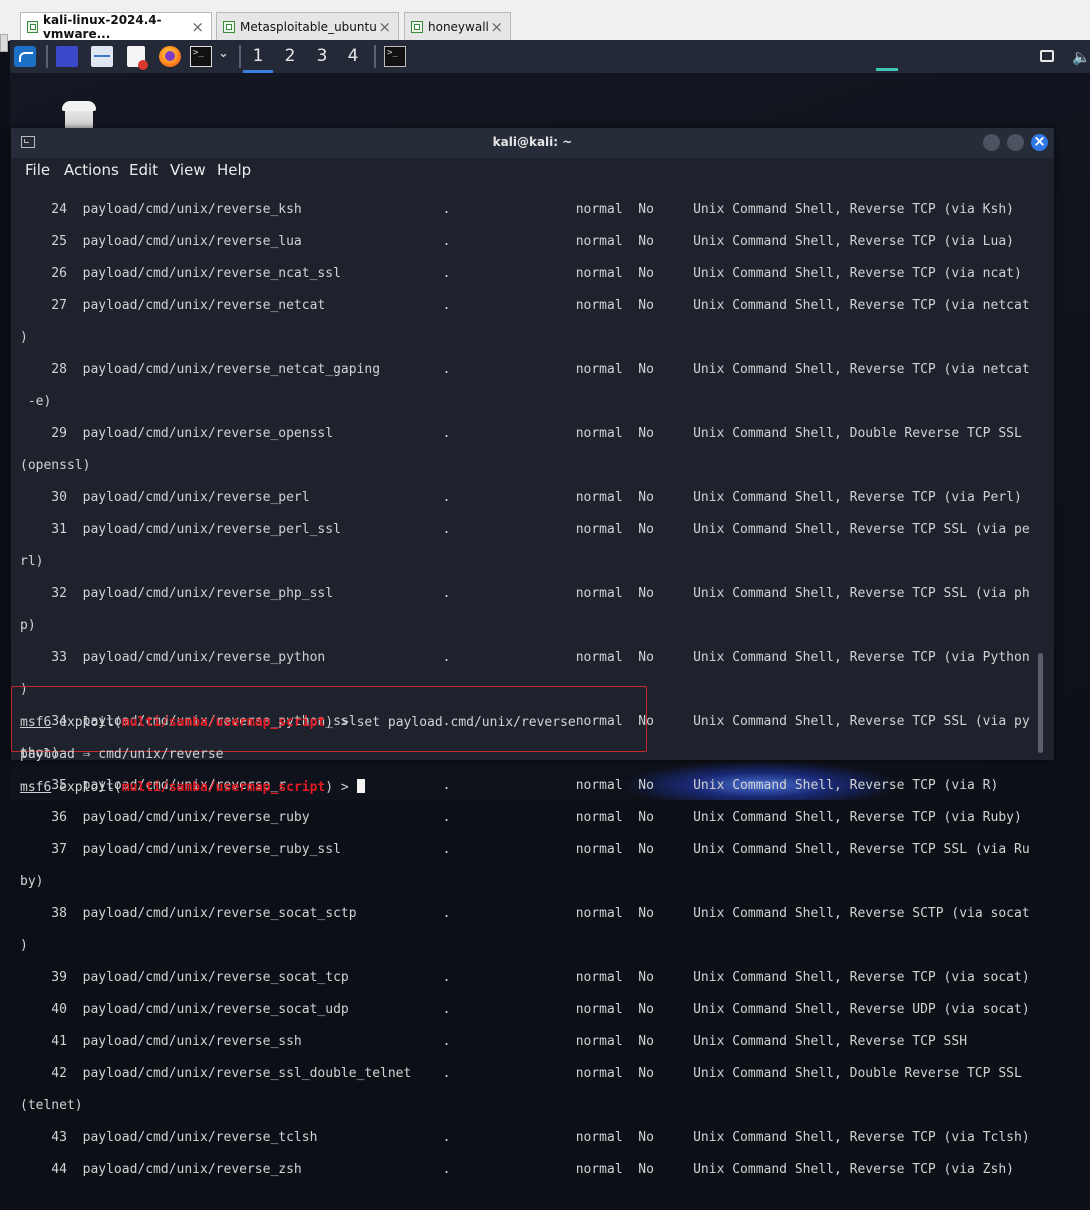  Describe the element at coordinates (201, 56) in the screenshot. I see `terminal-icon` at that location.